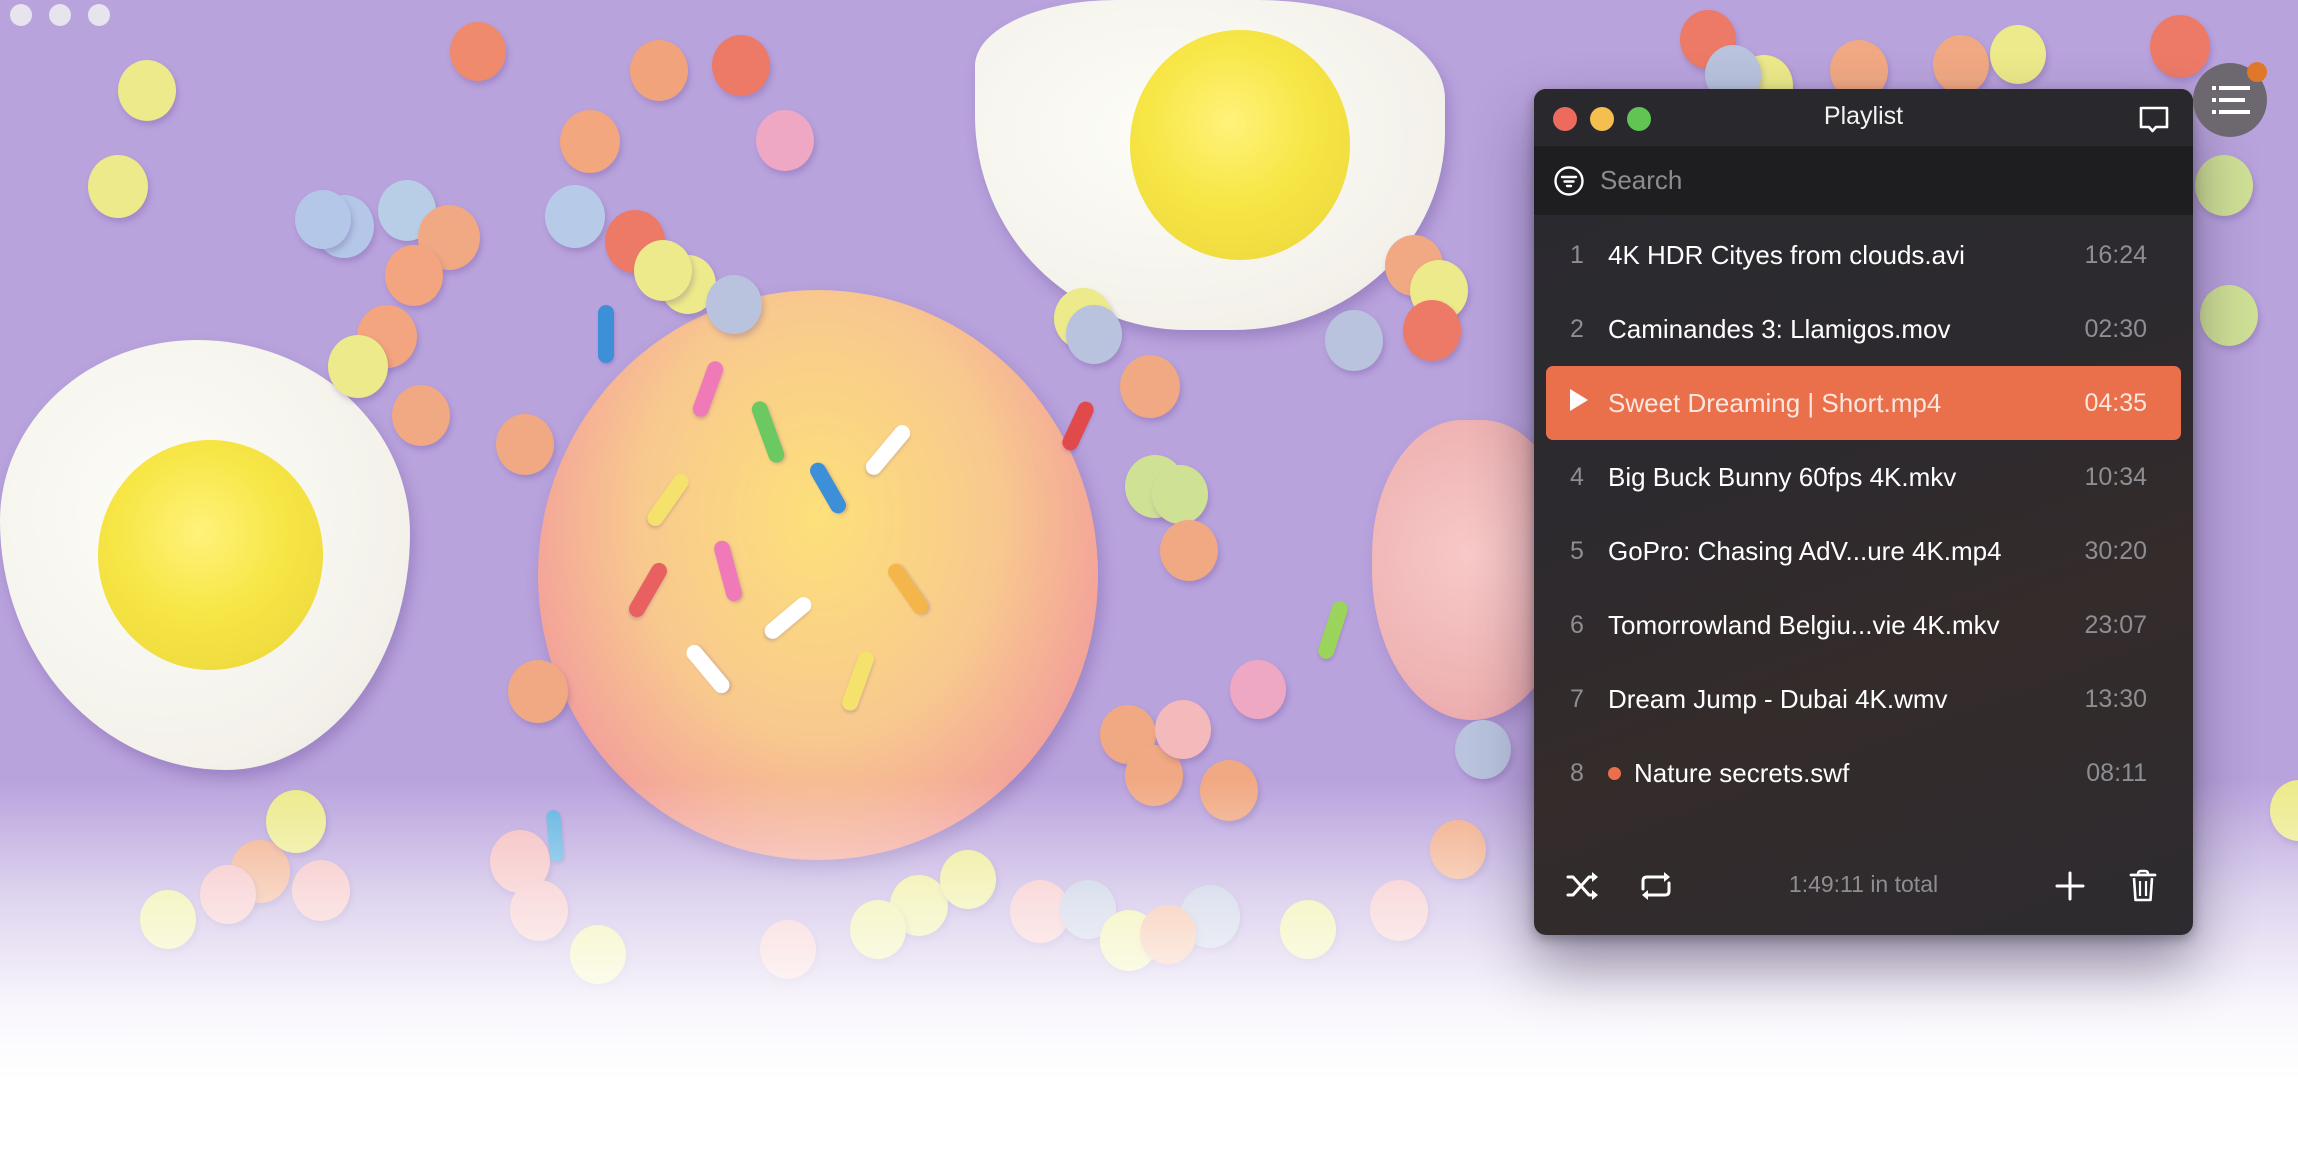 Image resolution: width=2298 pixels, height=1164 pixels. Describe the element at coordinates (1577, 772) in the screenshot. I see `item-index: 8` at that location.